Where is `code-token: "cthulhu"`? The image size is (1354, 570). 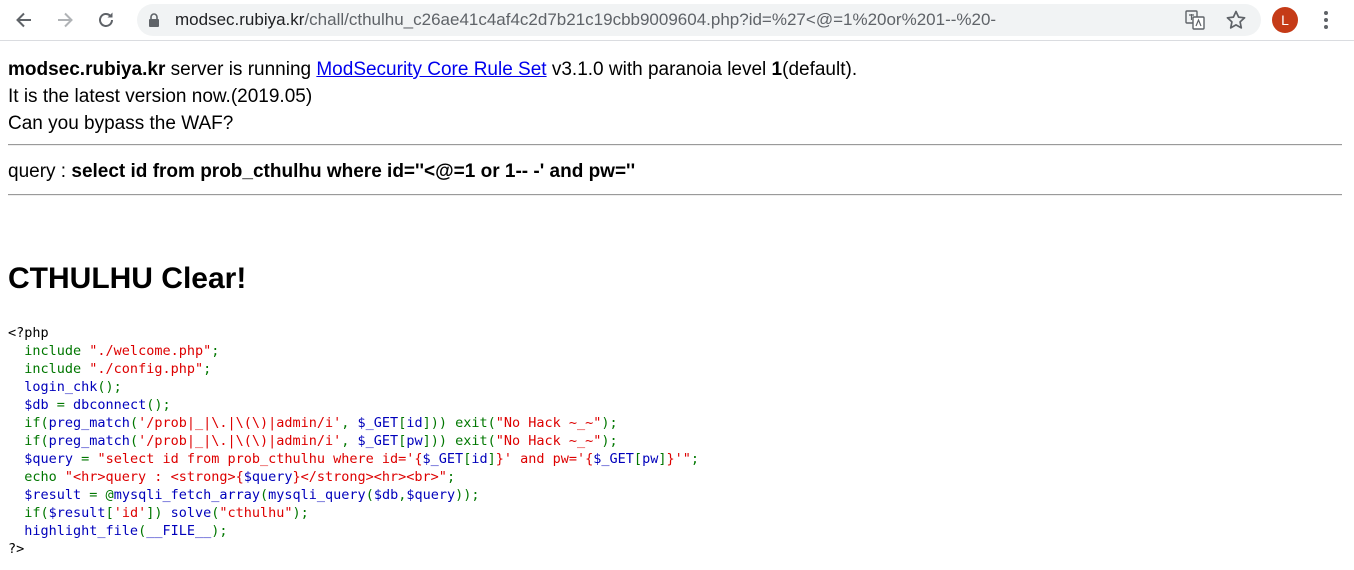
code-token: "cthulhu" is located at coordinates (256, 513).